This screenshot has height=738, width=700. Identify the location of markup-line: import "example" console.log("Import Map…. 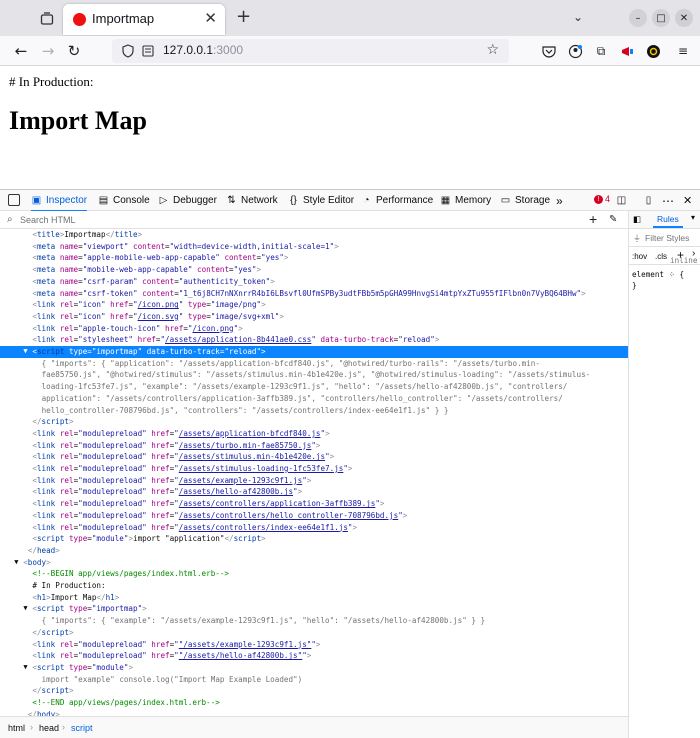
(314, 680).